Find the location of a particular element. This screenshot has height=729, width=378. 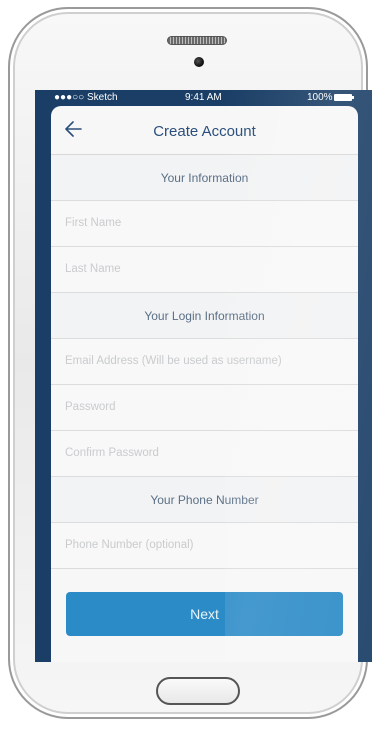

password-input is located at coordinates (205, 407).